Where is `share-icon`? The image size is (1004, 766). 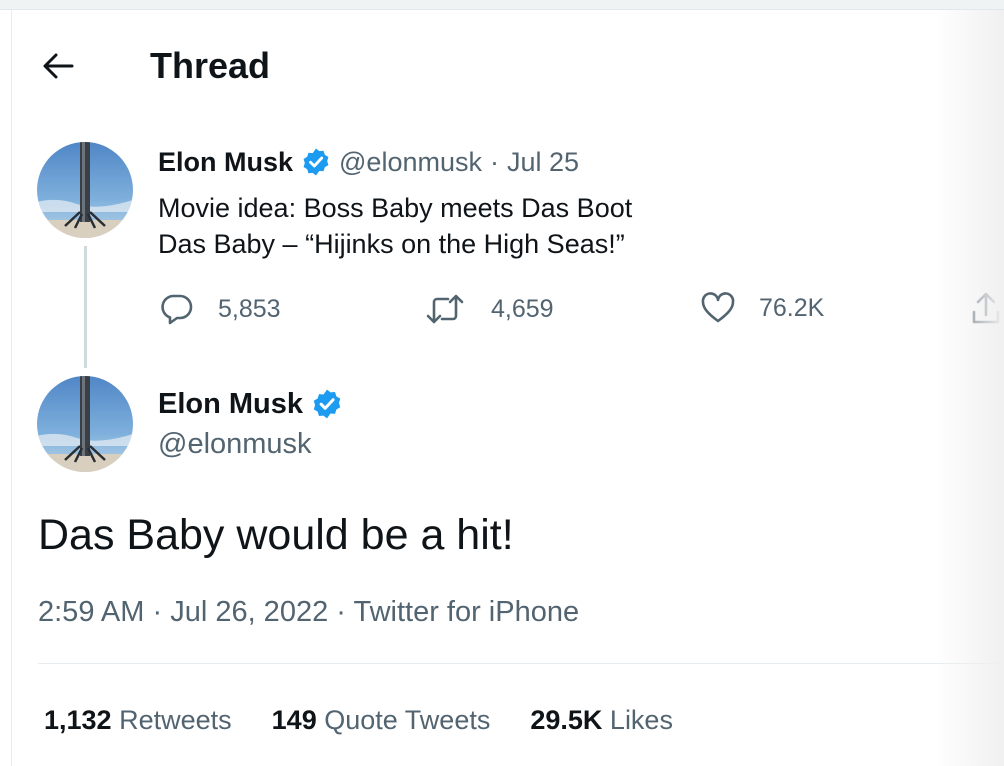
share-icon is located at coordinates (986, 308).